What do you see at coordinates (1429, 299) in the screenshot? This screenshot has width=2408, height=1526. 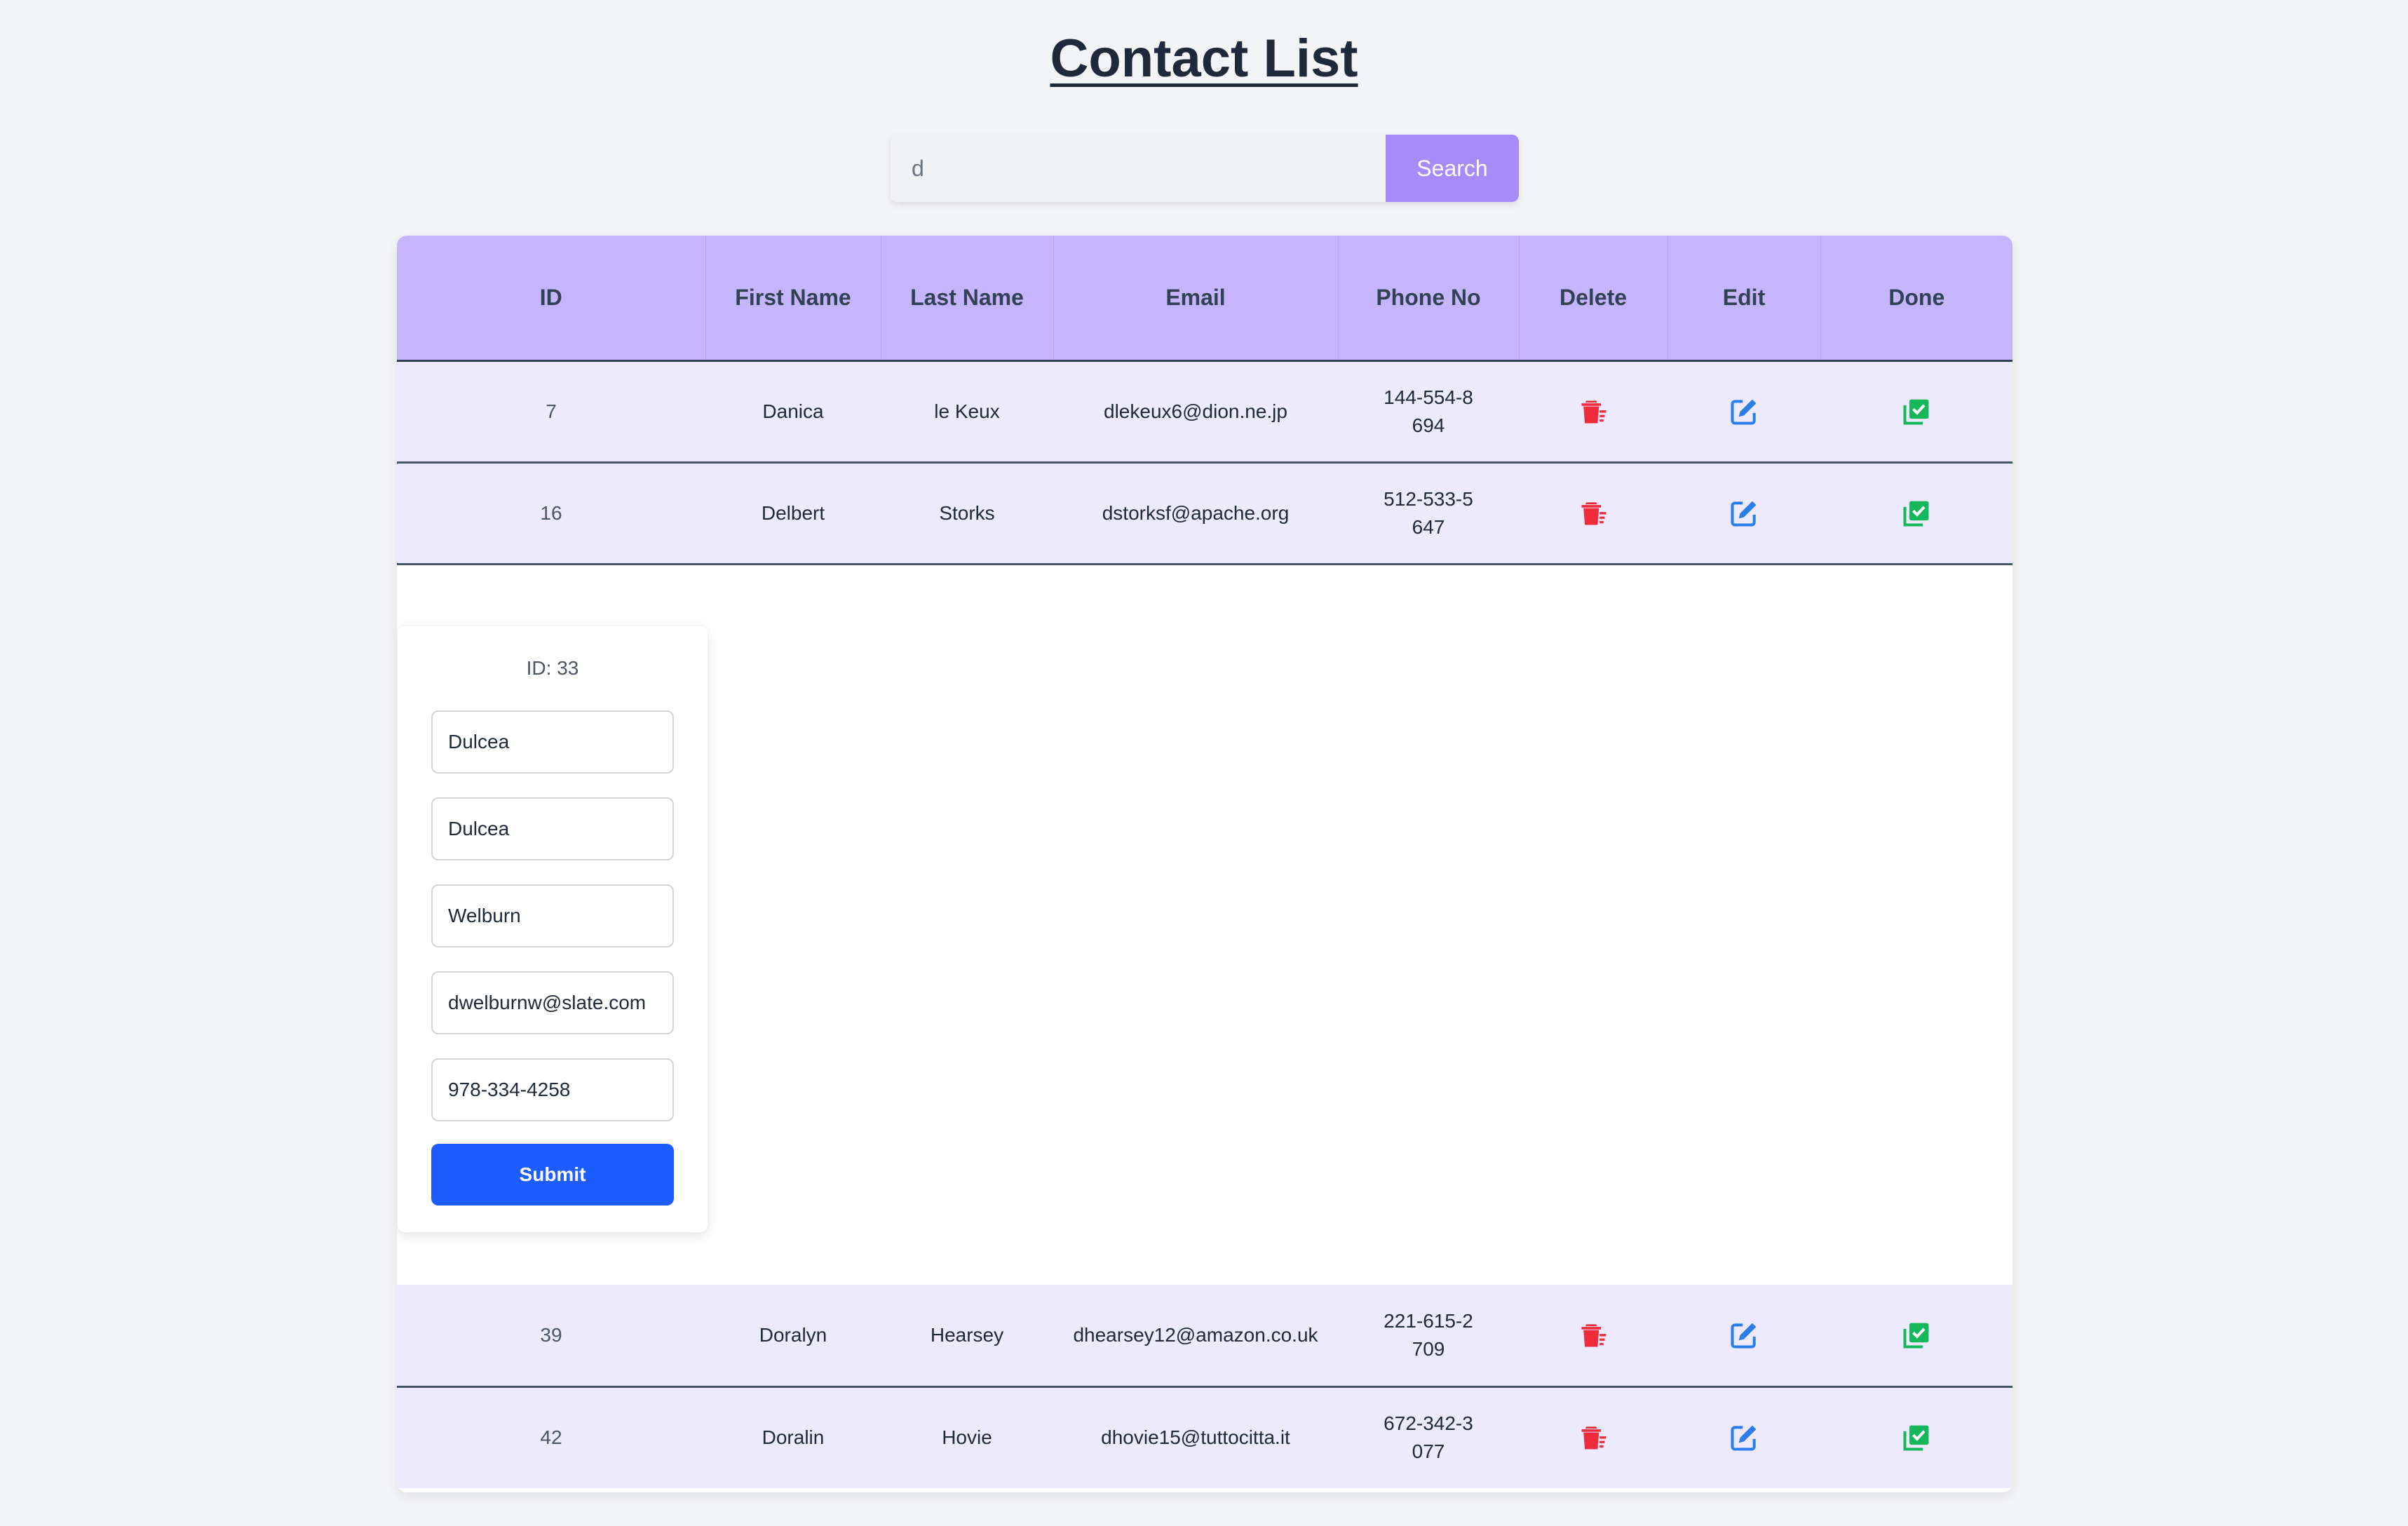 I see `header-phone: Phone No` at bounding box center [1429, 299].